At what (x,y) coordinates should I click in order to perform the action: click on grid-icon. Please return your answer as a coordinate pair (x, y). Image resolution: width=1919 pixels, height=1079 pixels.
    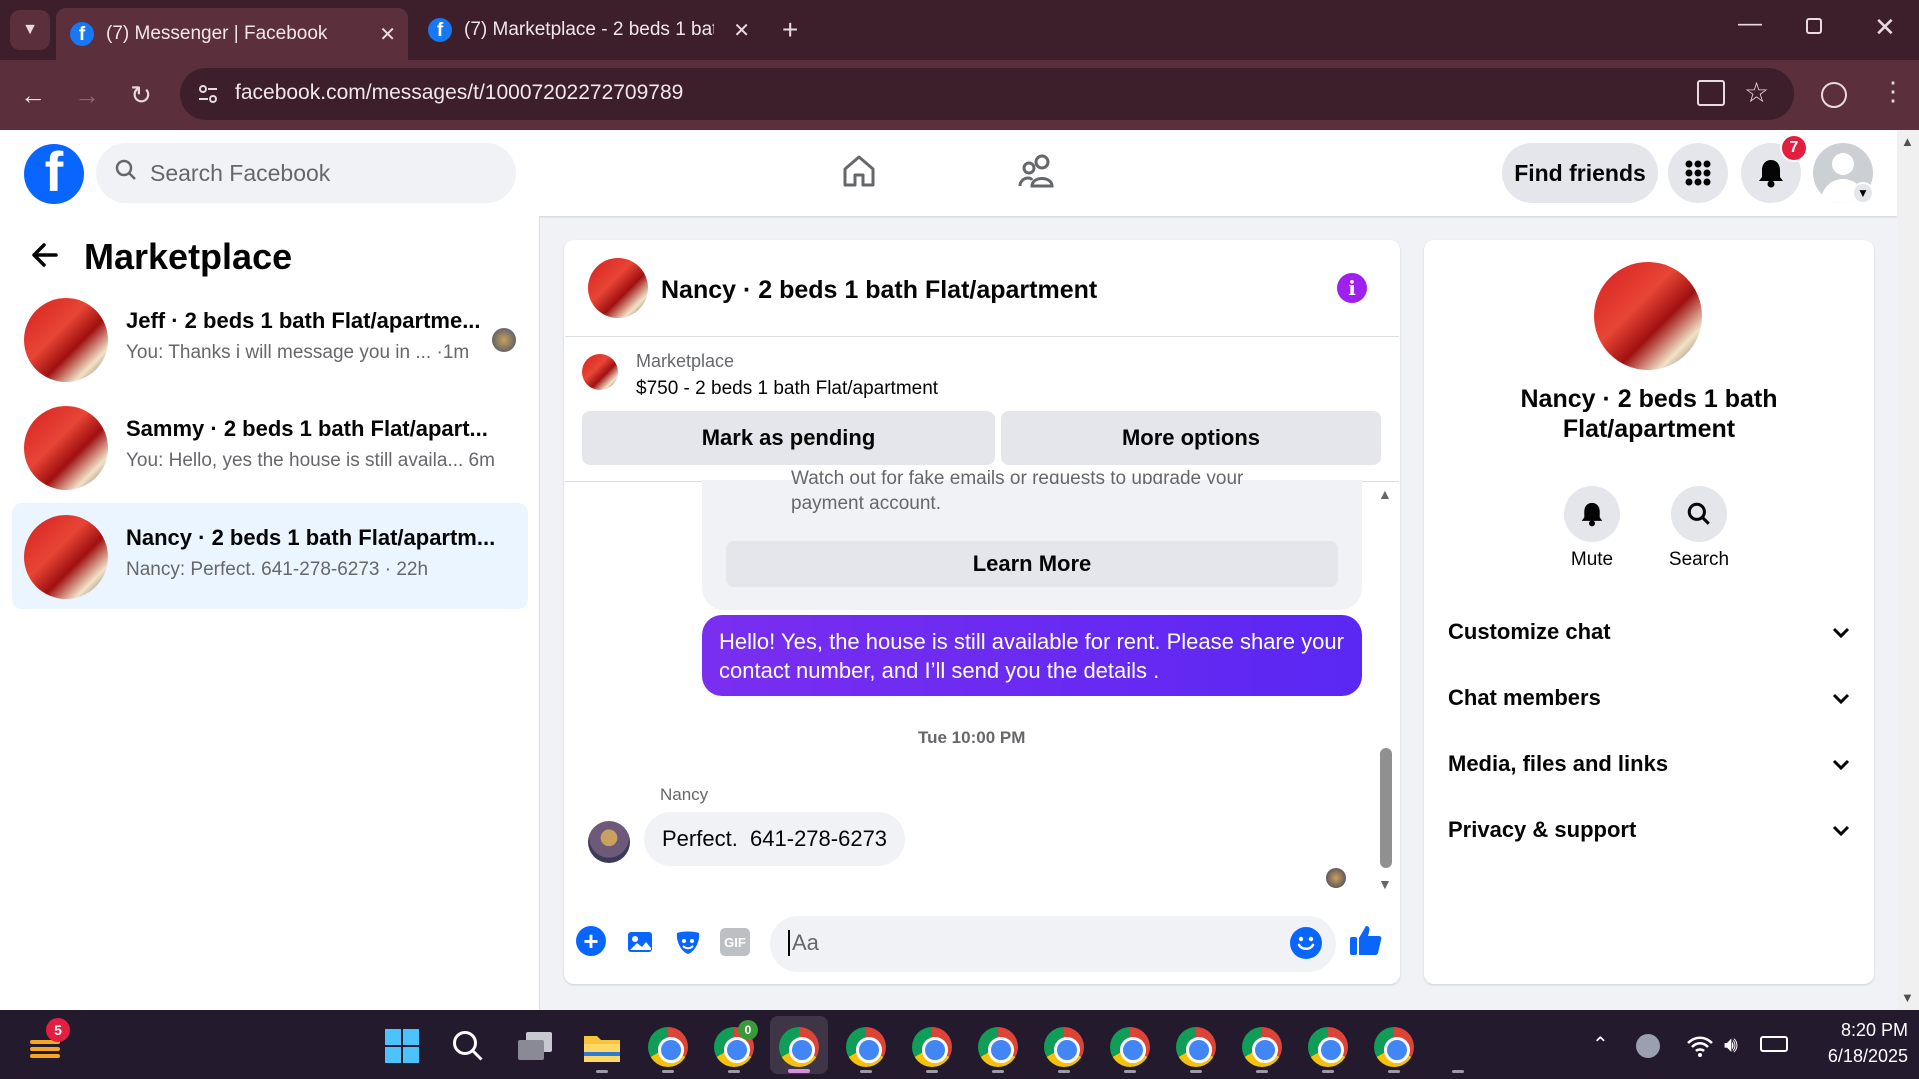
    Looking at the image, I should click on (1698, 173).